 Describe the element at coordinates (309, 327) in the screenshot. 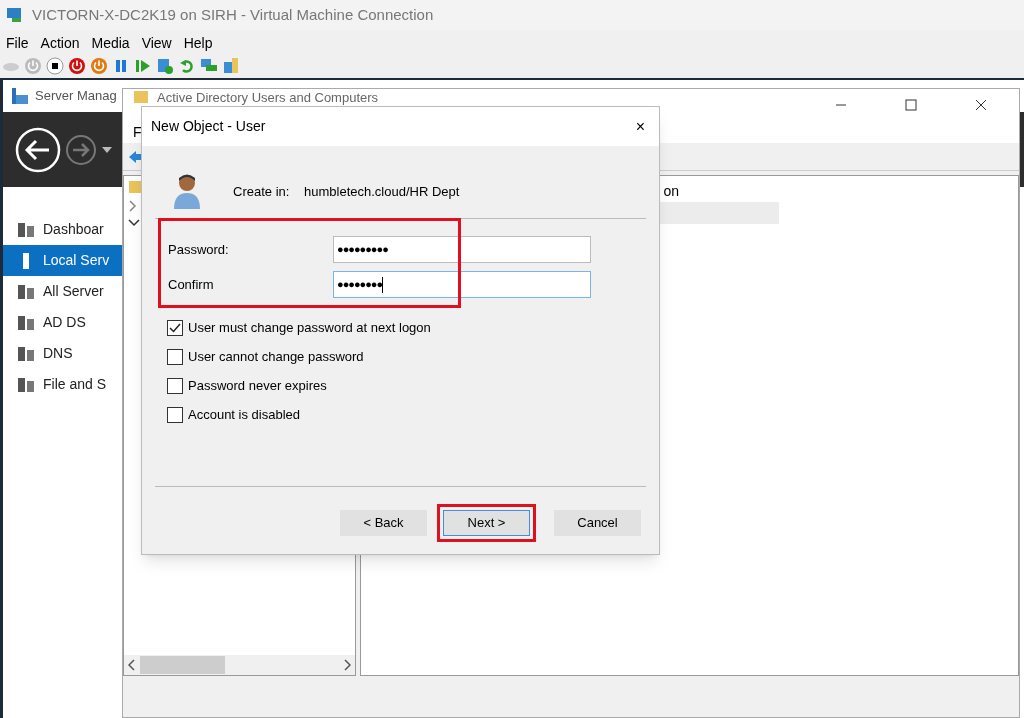

I see `checkbox-label: User must change password at next logon` at that location.